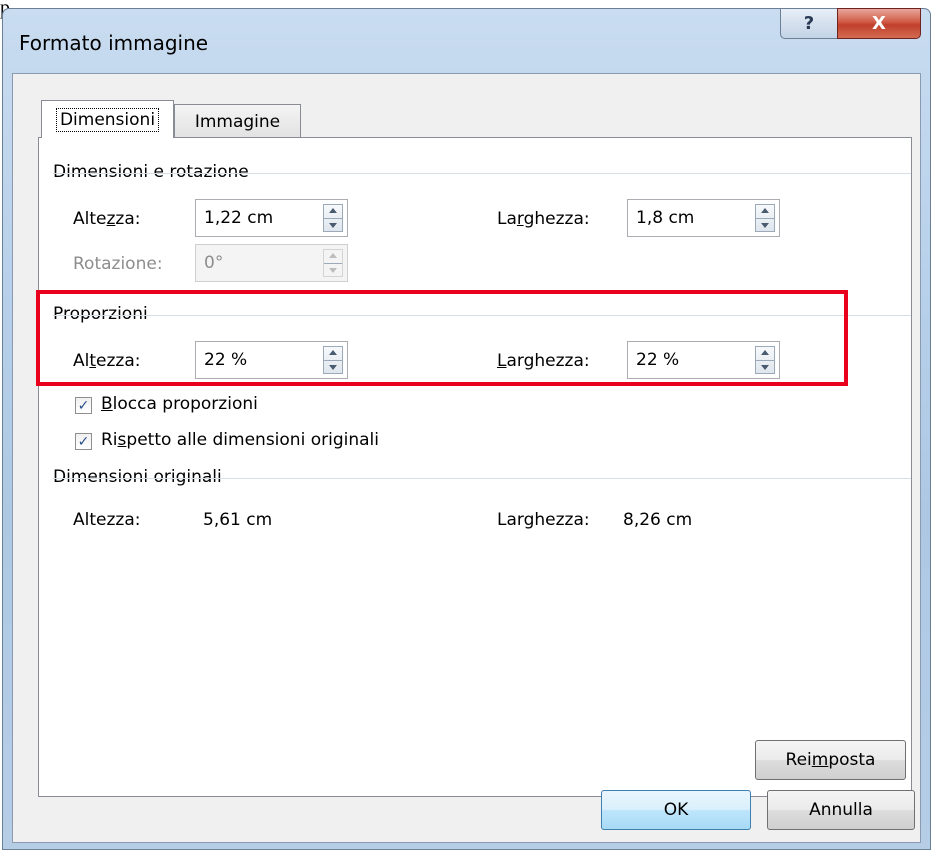  I want to click on rotation-value: 0°, so click(214, 263).